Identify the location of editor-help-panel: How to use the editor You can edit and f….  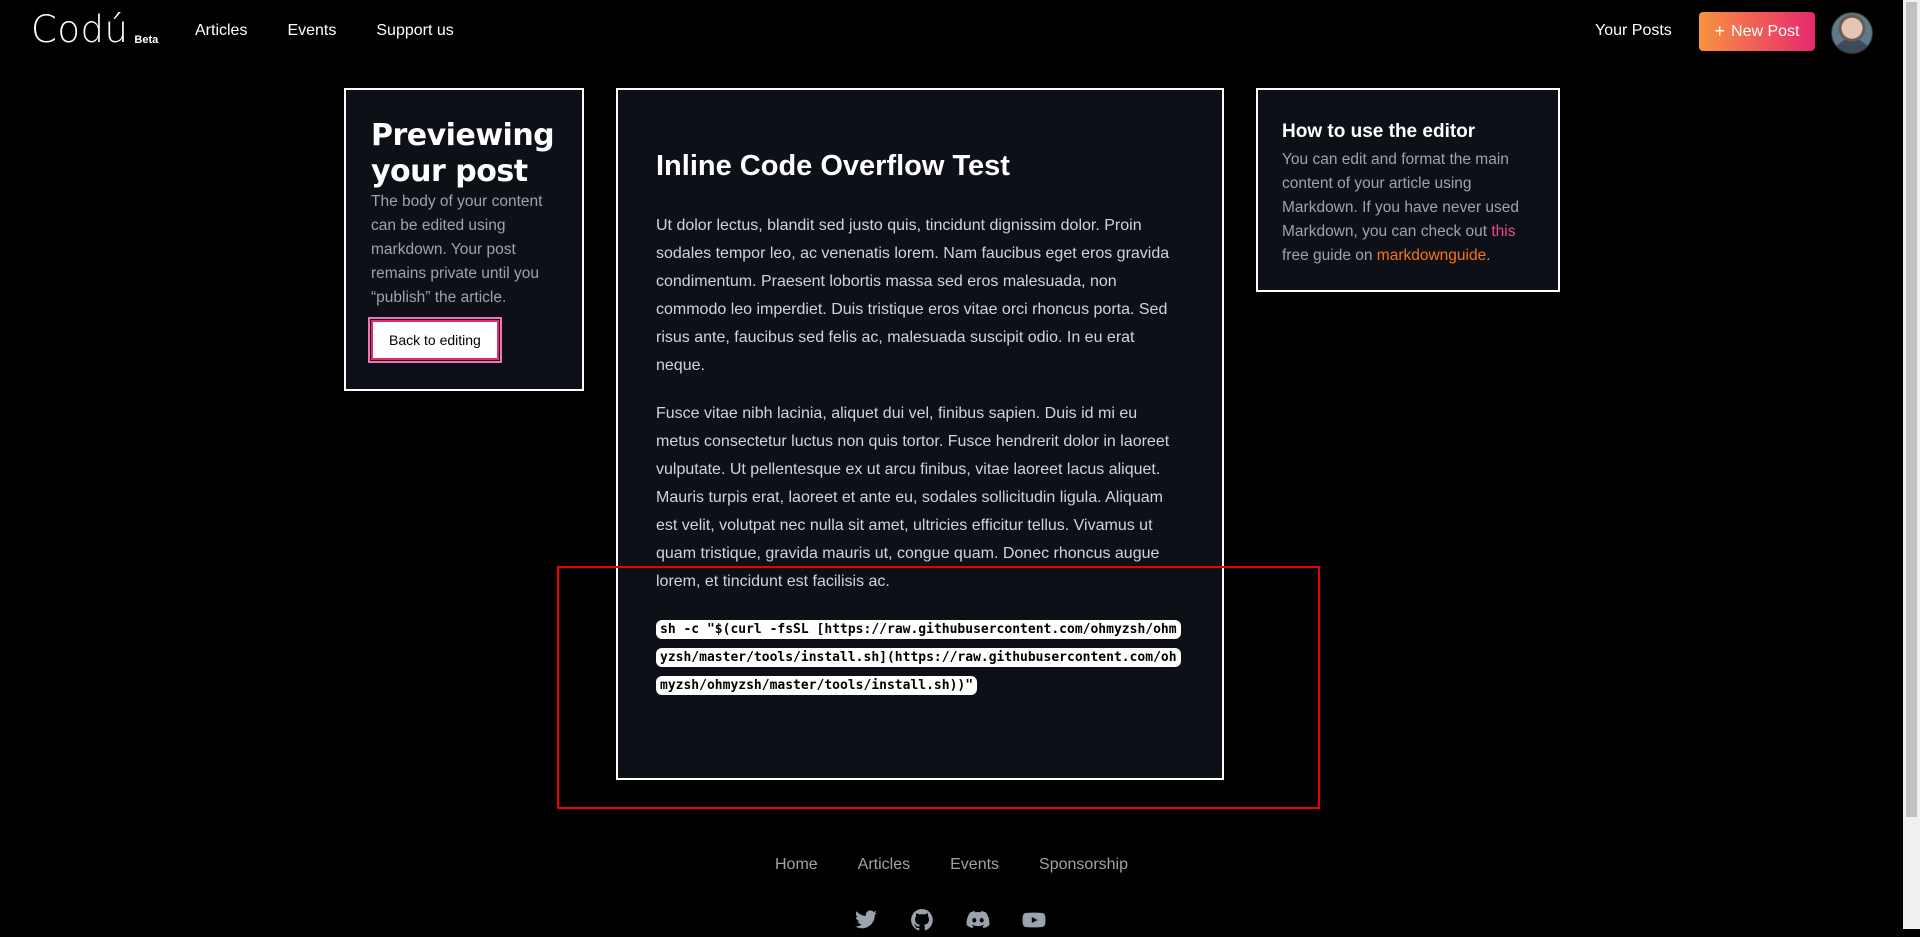
(1408, 190).